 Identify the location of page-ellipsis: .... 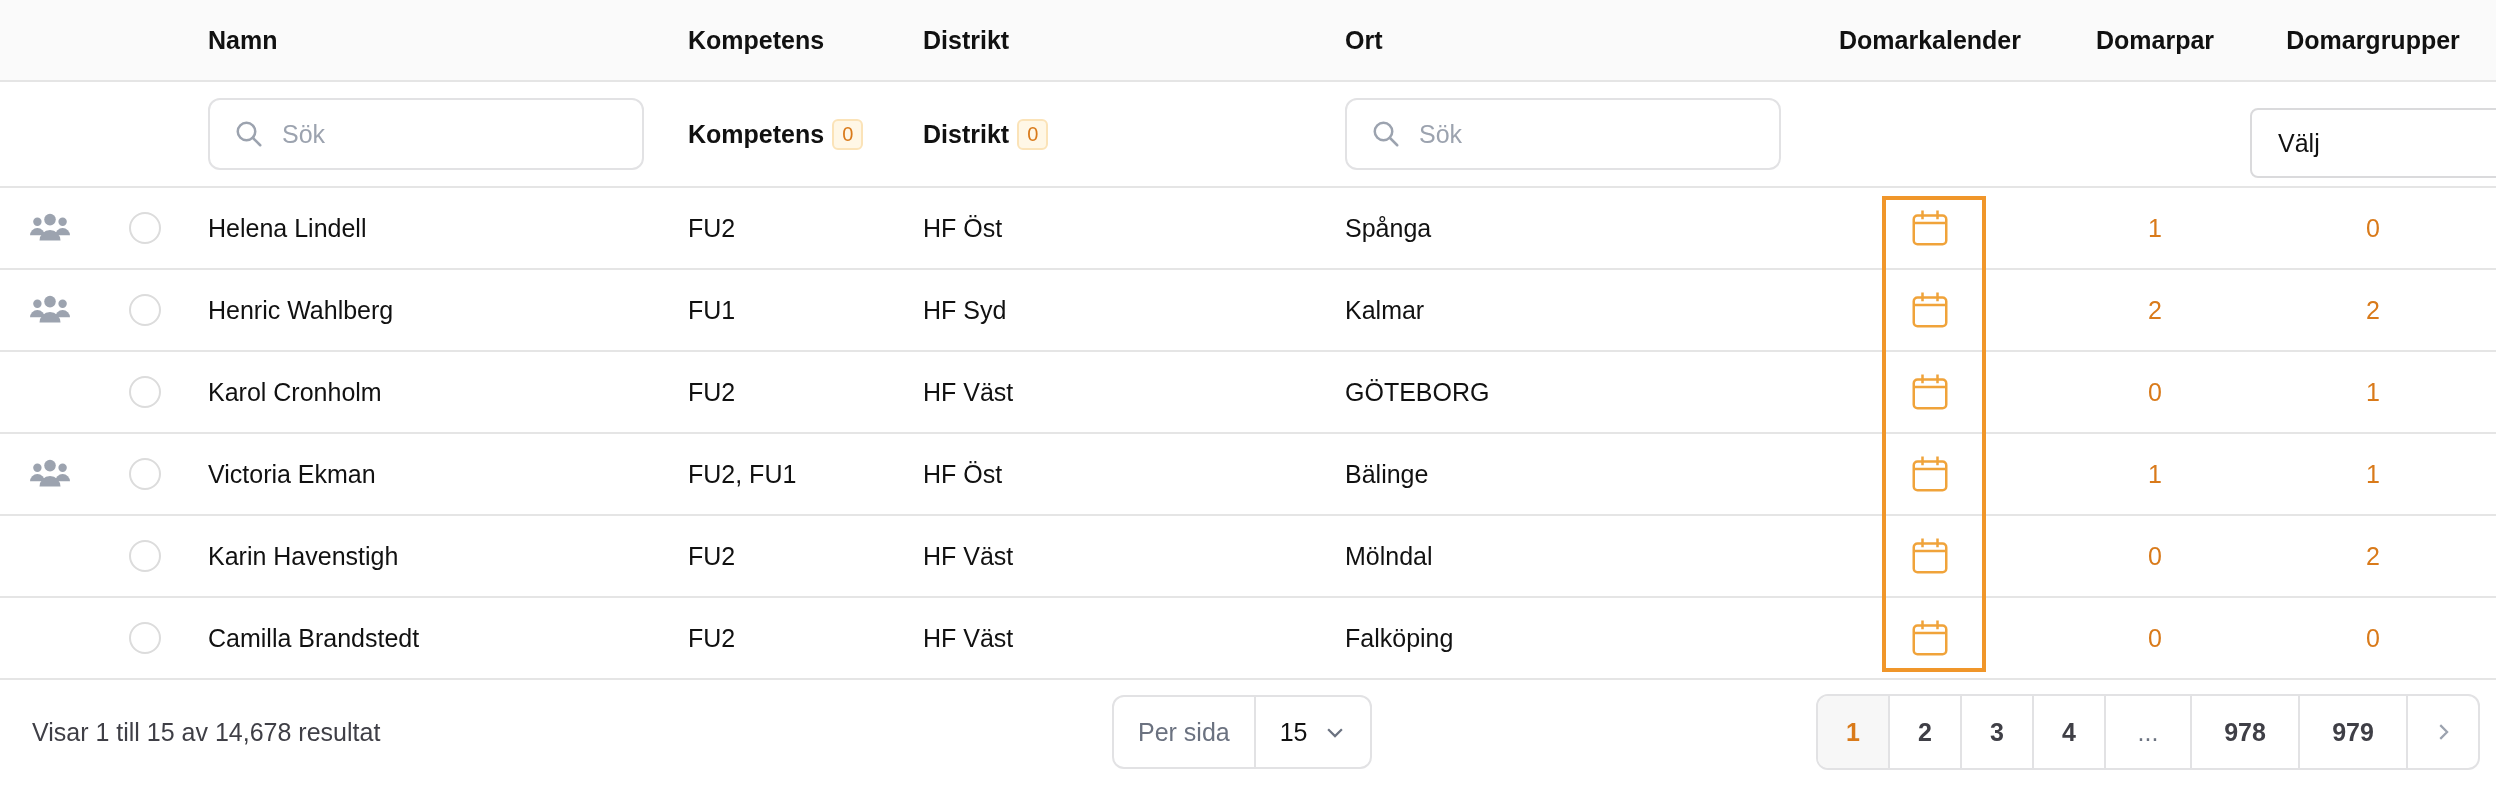
(2149, 732).